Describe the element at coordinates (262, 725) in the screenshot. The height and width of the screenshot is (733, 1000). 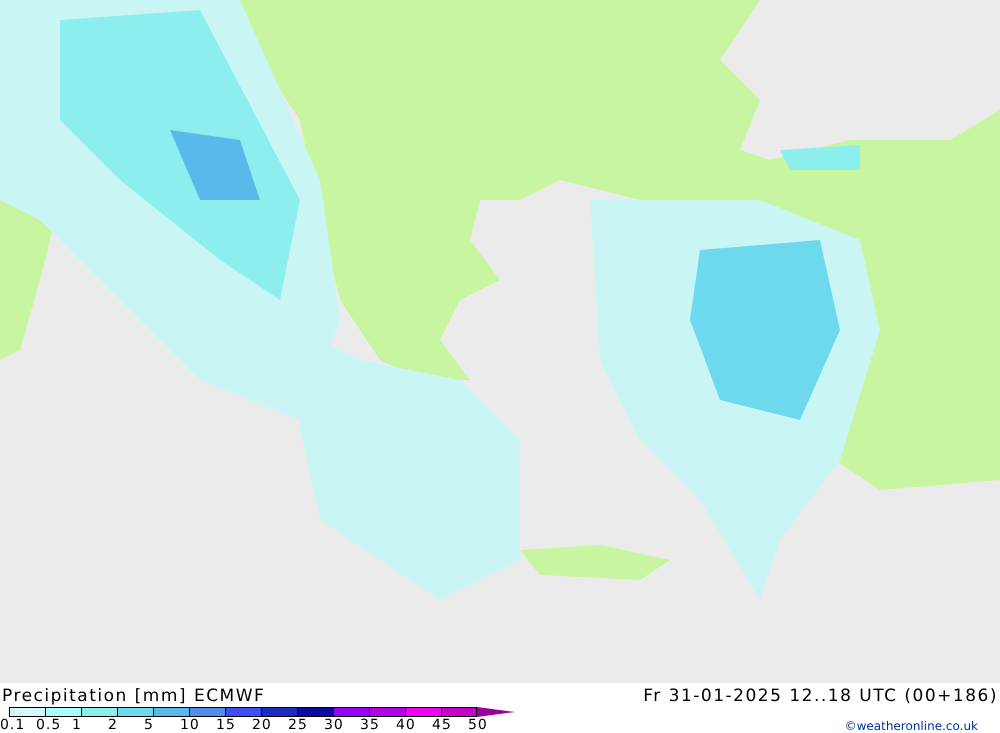
I see `legend-label: 20` at that location.